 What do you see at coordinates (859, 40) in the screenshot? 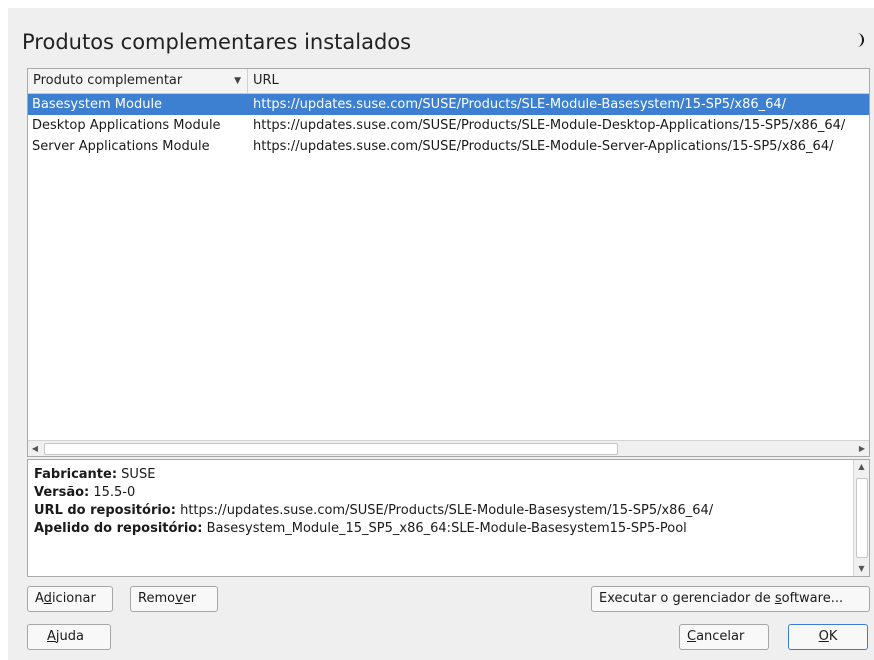
I see `half-moon-icon` at bounding box center [859, 40].